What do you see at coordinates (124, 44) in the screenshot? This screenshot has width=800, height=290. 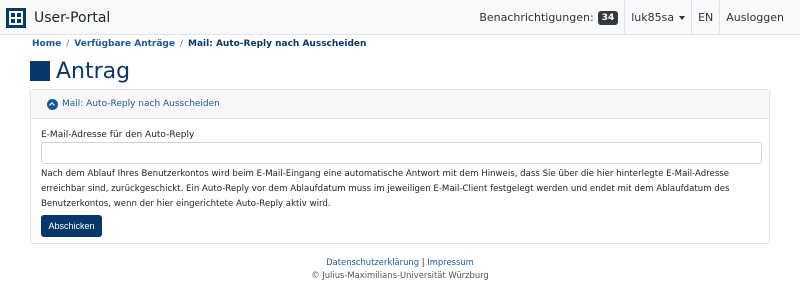 I see `breadcrumb-available-requests: Verfügbare Anträge` at bounding box center [124, 44].